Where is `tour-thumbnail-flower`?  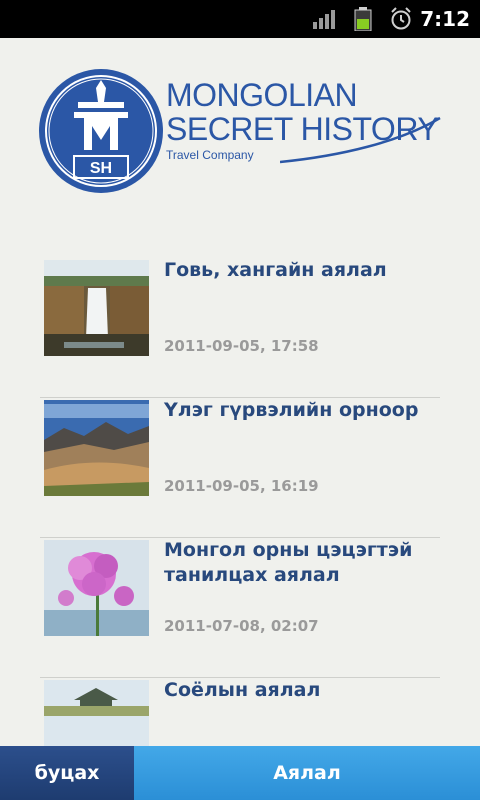 tour-thumbnail-flower is located at coordinates (96, 588).